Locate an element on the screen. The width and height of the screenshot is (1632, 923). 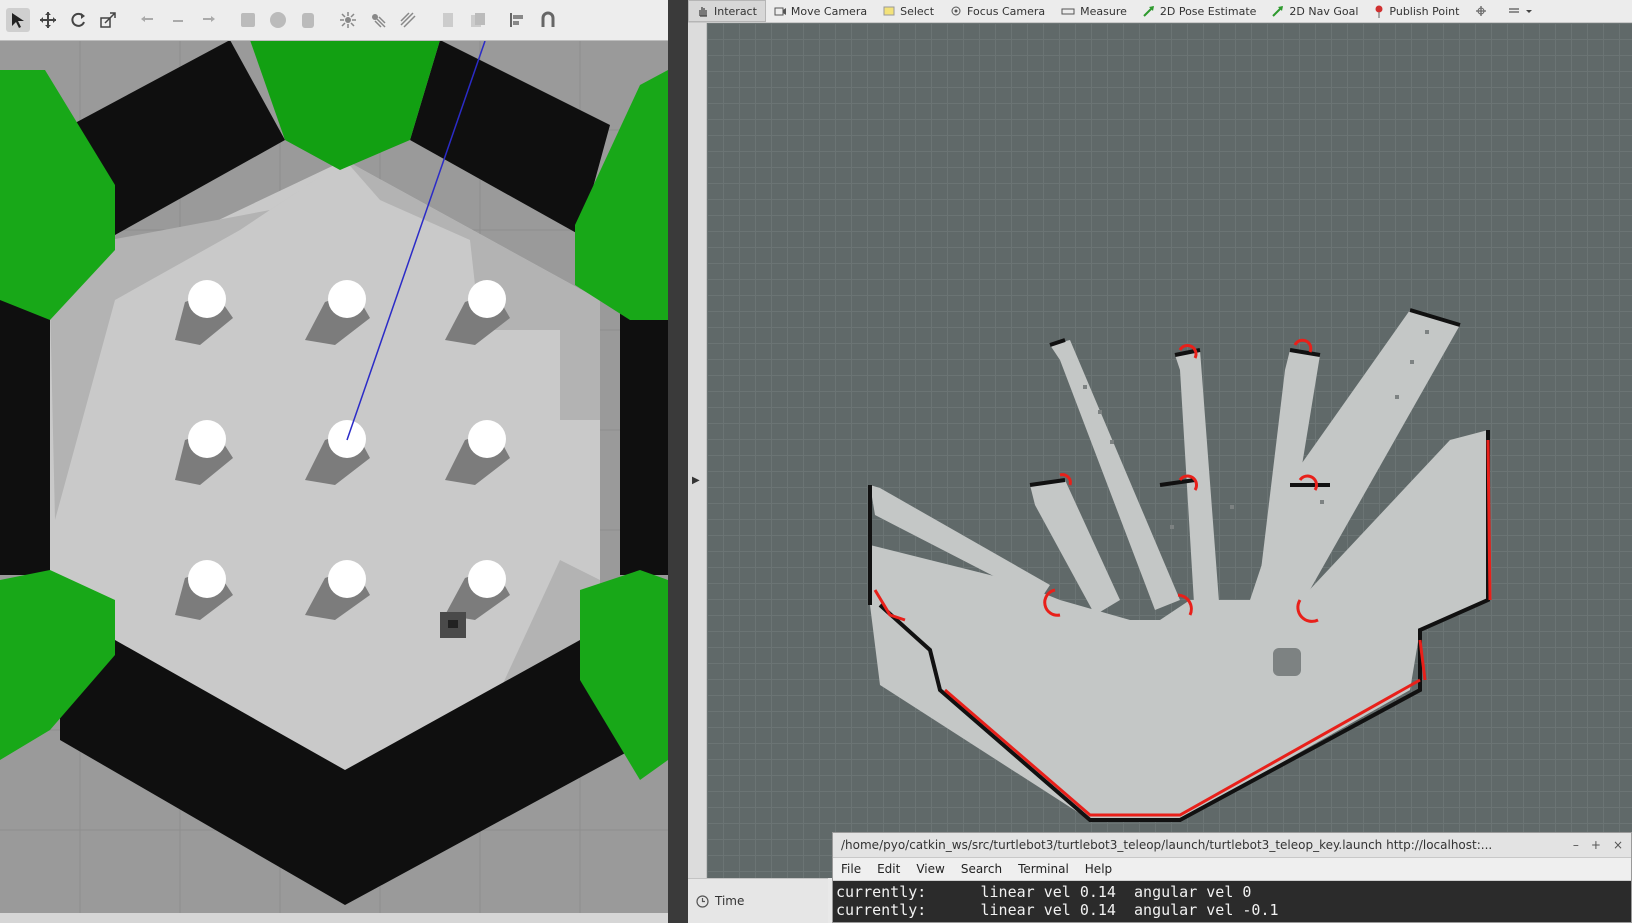
snap-icon is located at coordinates (548, 20).